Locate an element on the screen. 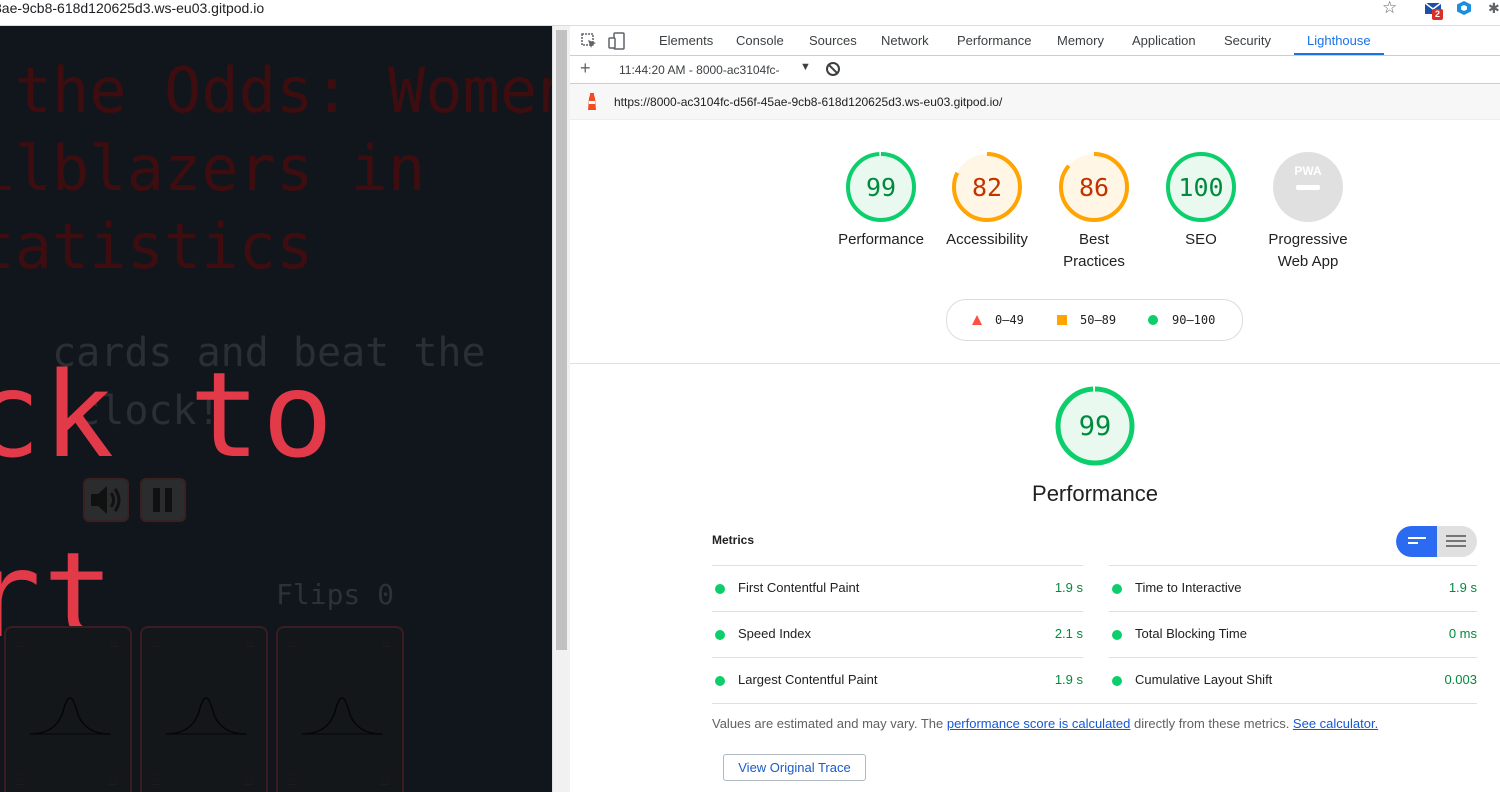  performance-gauge-large: 99 is located at coordinates (1095, 426).